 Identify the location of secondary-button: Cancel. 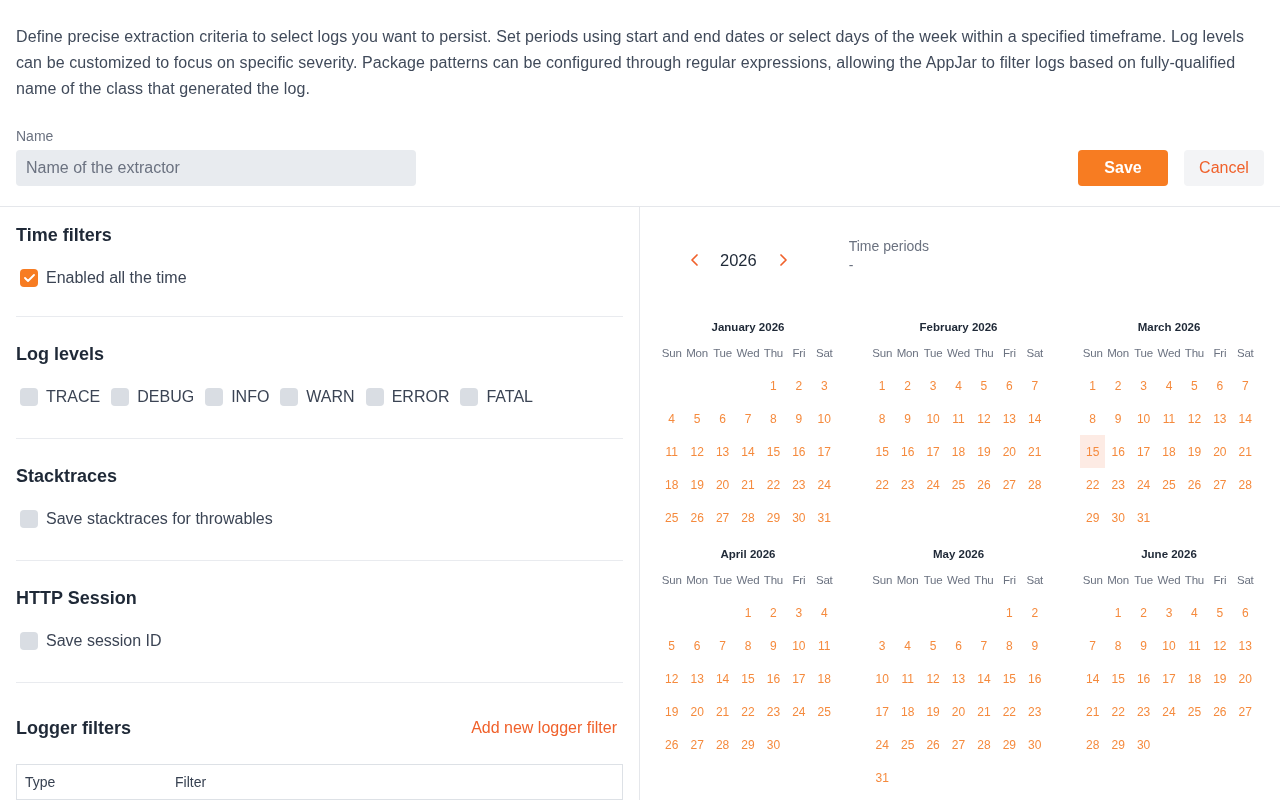
(1224, 168).